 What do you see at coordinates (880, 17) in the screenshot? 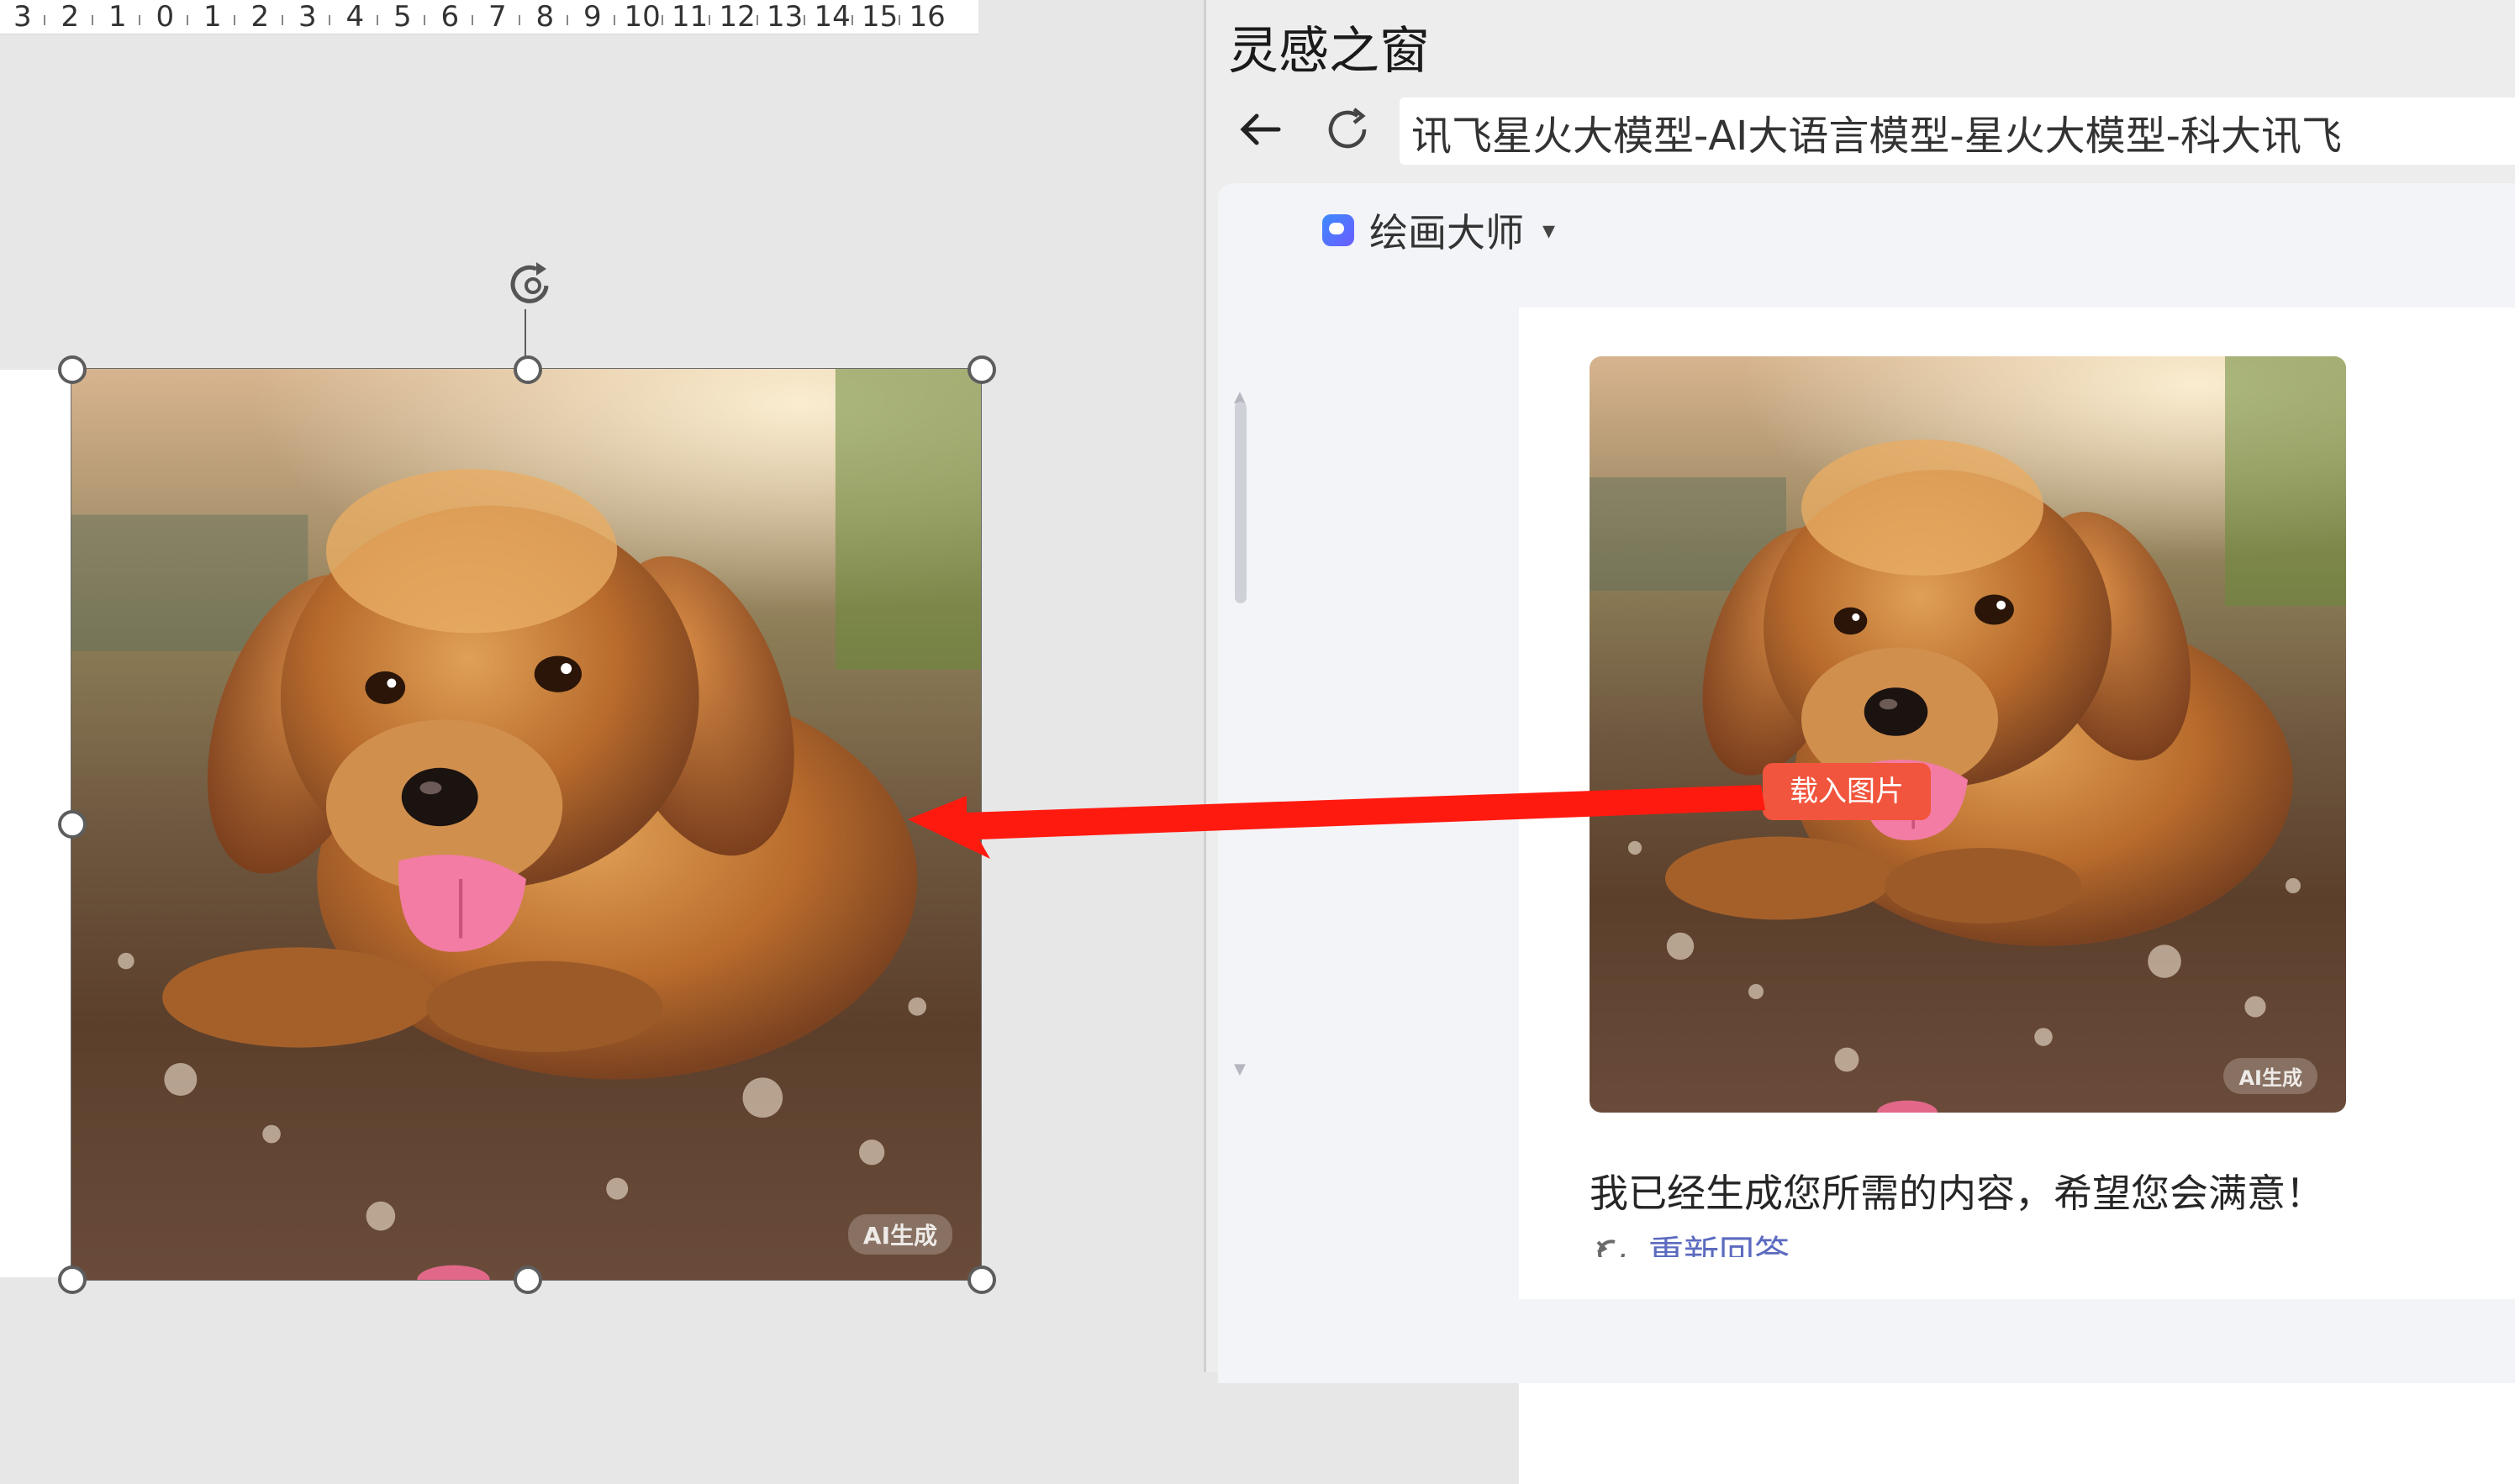
I see `ruler-label: 15` at bounding box center [880, 17].